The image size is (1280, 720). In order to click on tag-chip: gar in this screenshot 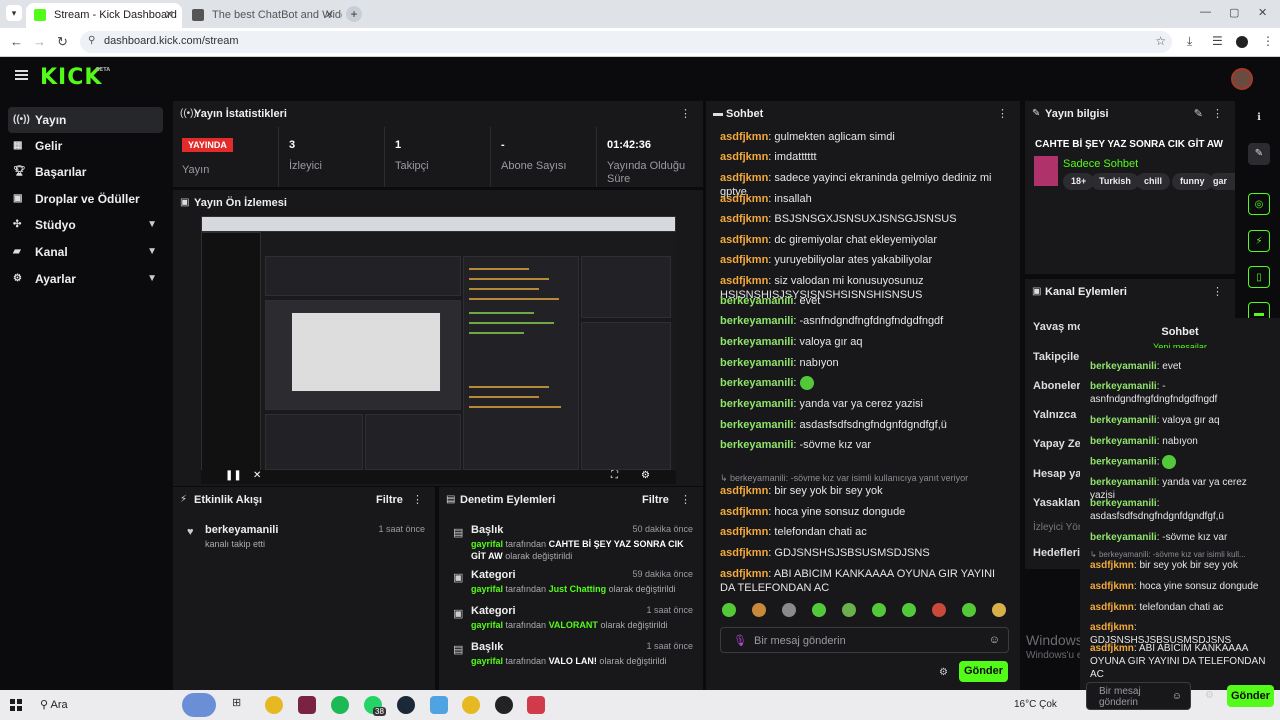, I will do `click(1222, 181)`.